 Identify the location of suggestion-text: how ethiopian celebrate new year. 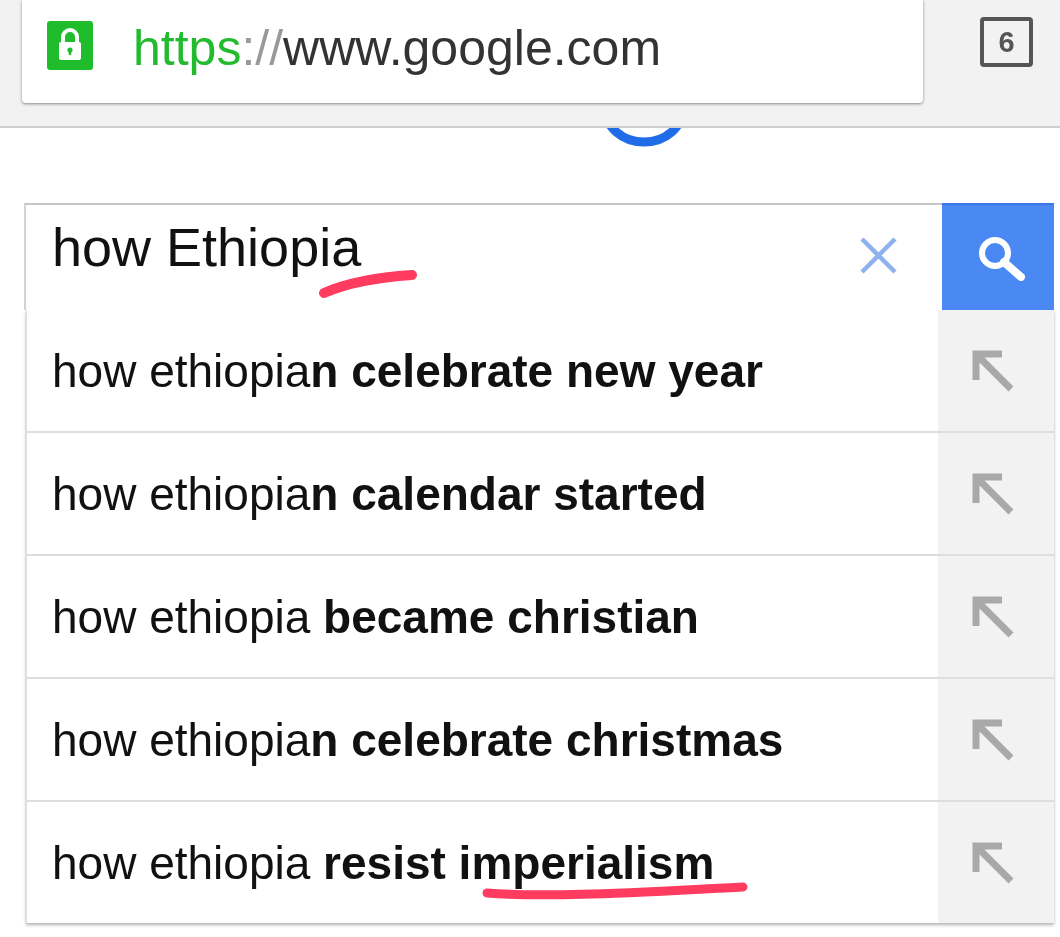
(407, 370).